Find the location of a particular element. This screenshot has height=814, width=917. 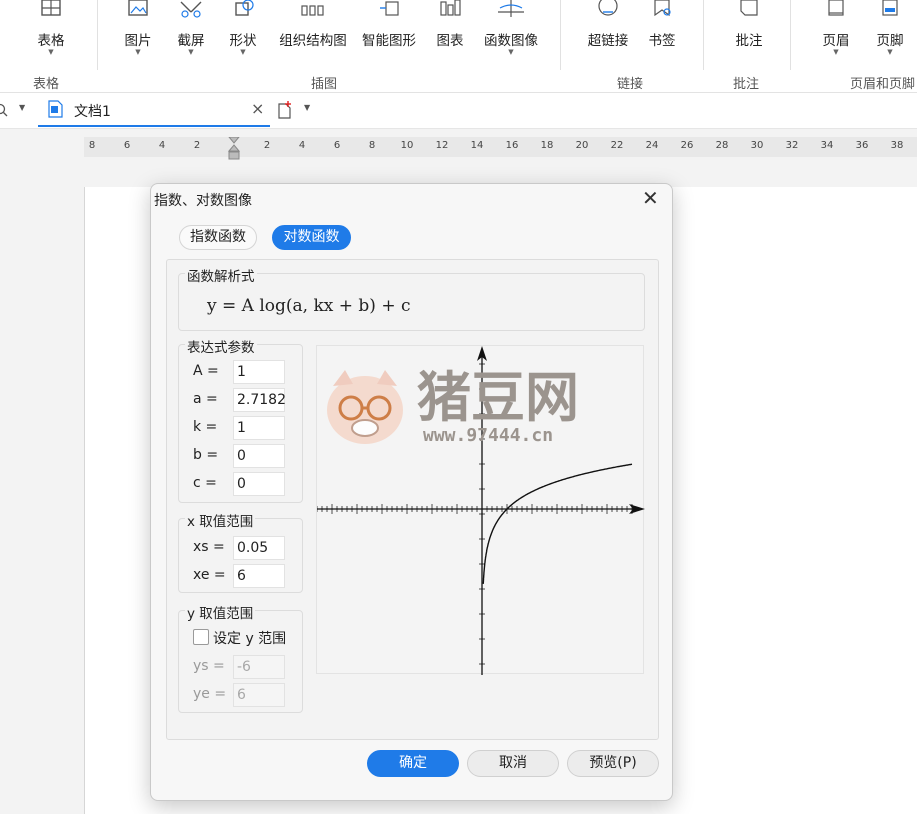

bookmark-label: 书签 is located at coordinates (662, 41).